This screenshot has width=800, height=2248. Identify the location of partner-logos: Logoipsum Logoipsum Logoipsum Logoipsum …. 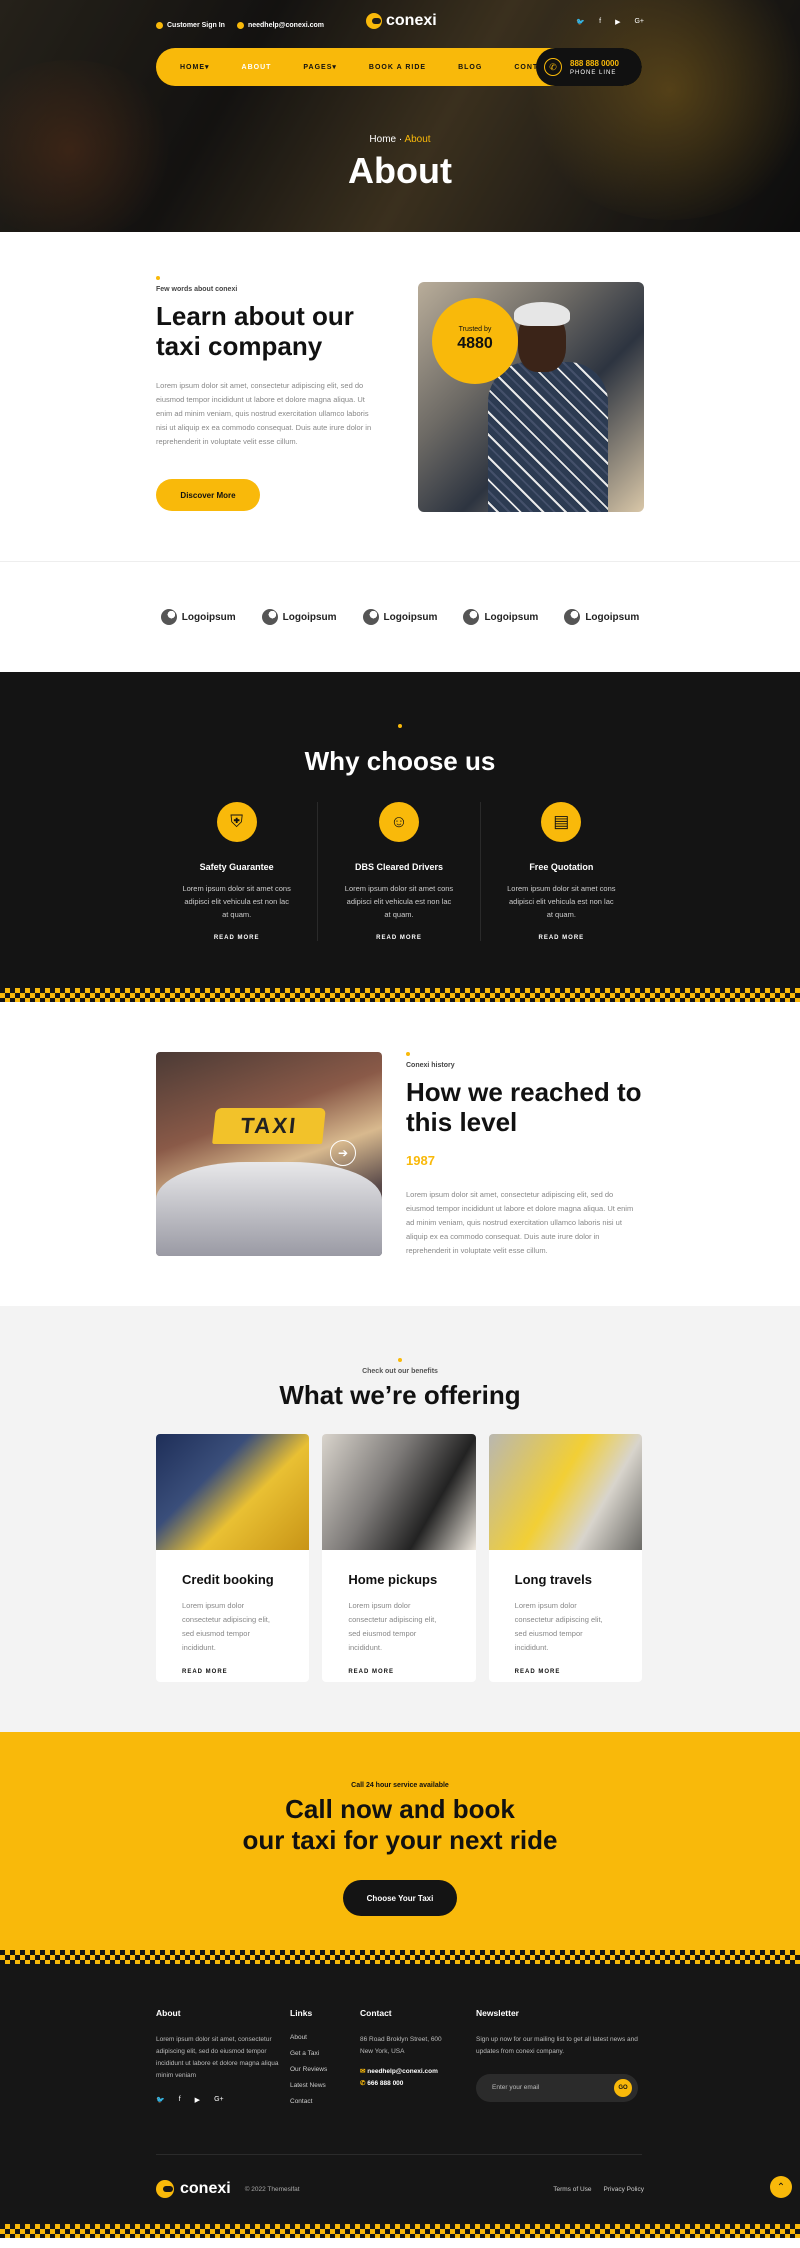
(400, 617).